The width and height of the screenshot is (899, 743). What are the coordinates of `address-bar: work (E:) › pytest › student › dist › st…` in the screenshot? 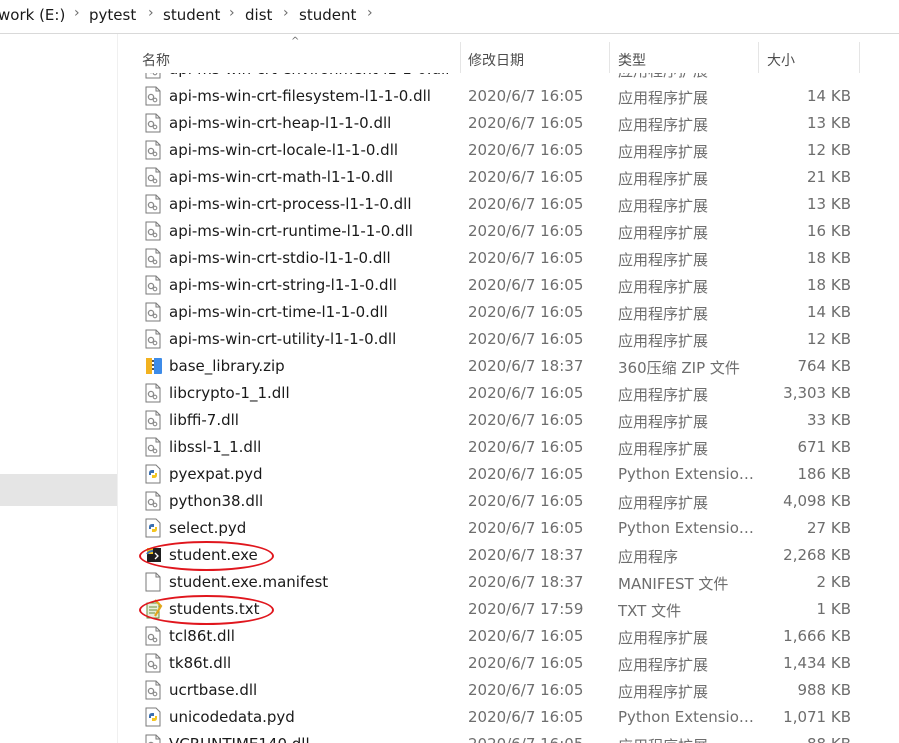 It's located at (449, 17).